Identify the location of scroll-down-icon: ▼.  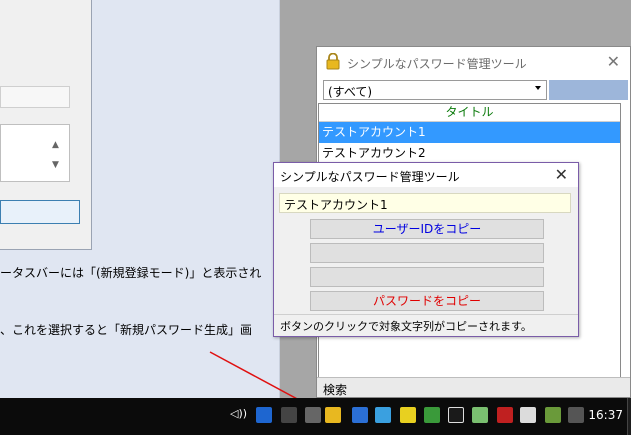
(55, 165).